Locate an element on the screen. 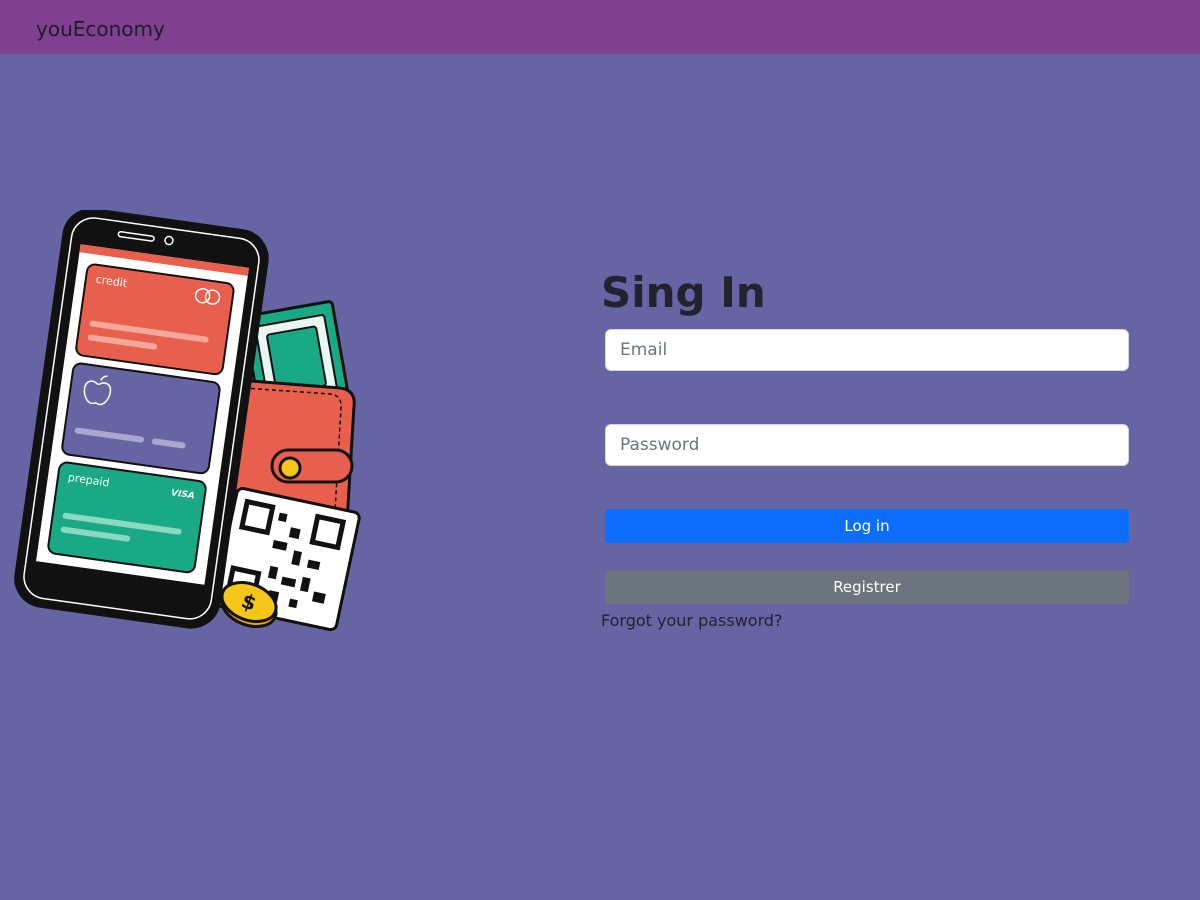 The width and height of the screenshot is (1200, 900). navbar: youEconomy is located at coordinates (600, 27).